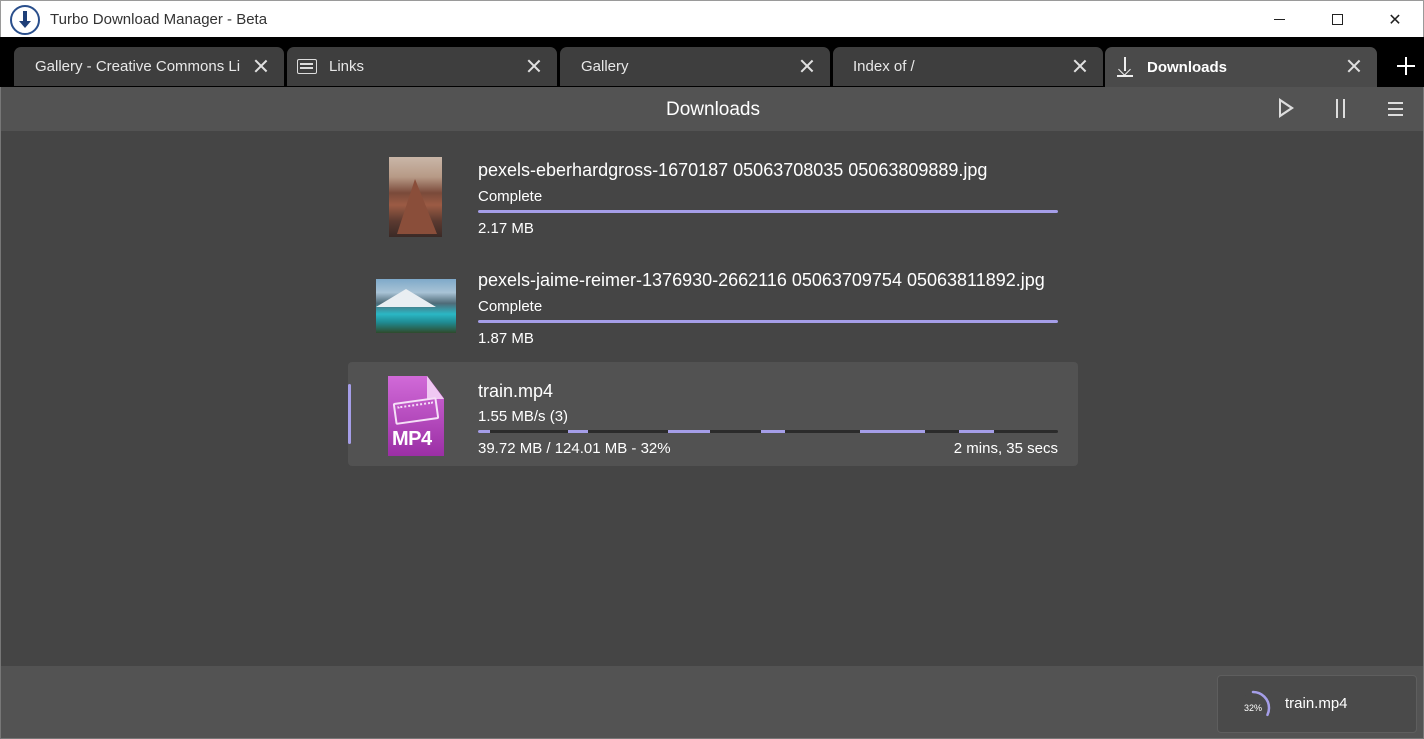  I want to click on page-title: Downloads, so click(713, 109).